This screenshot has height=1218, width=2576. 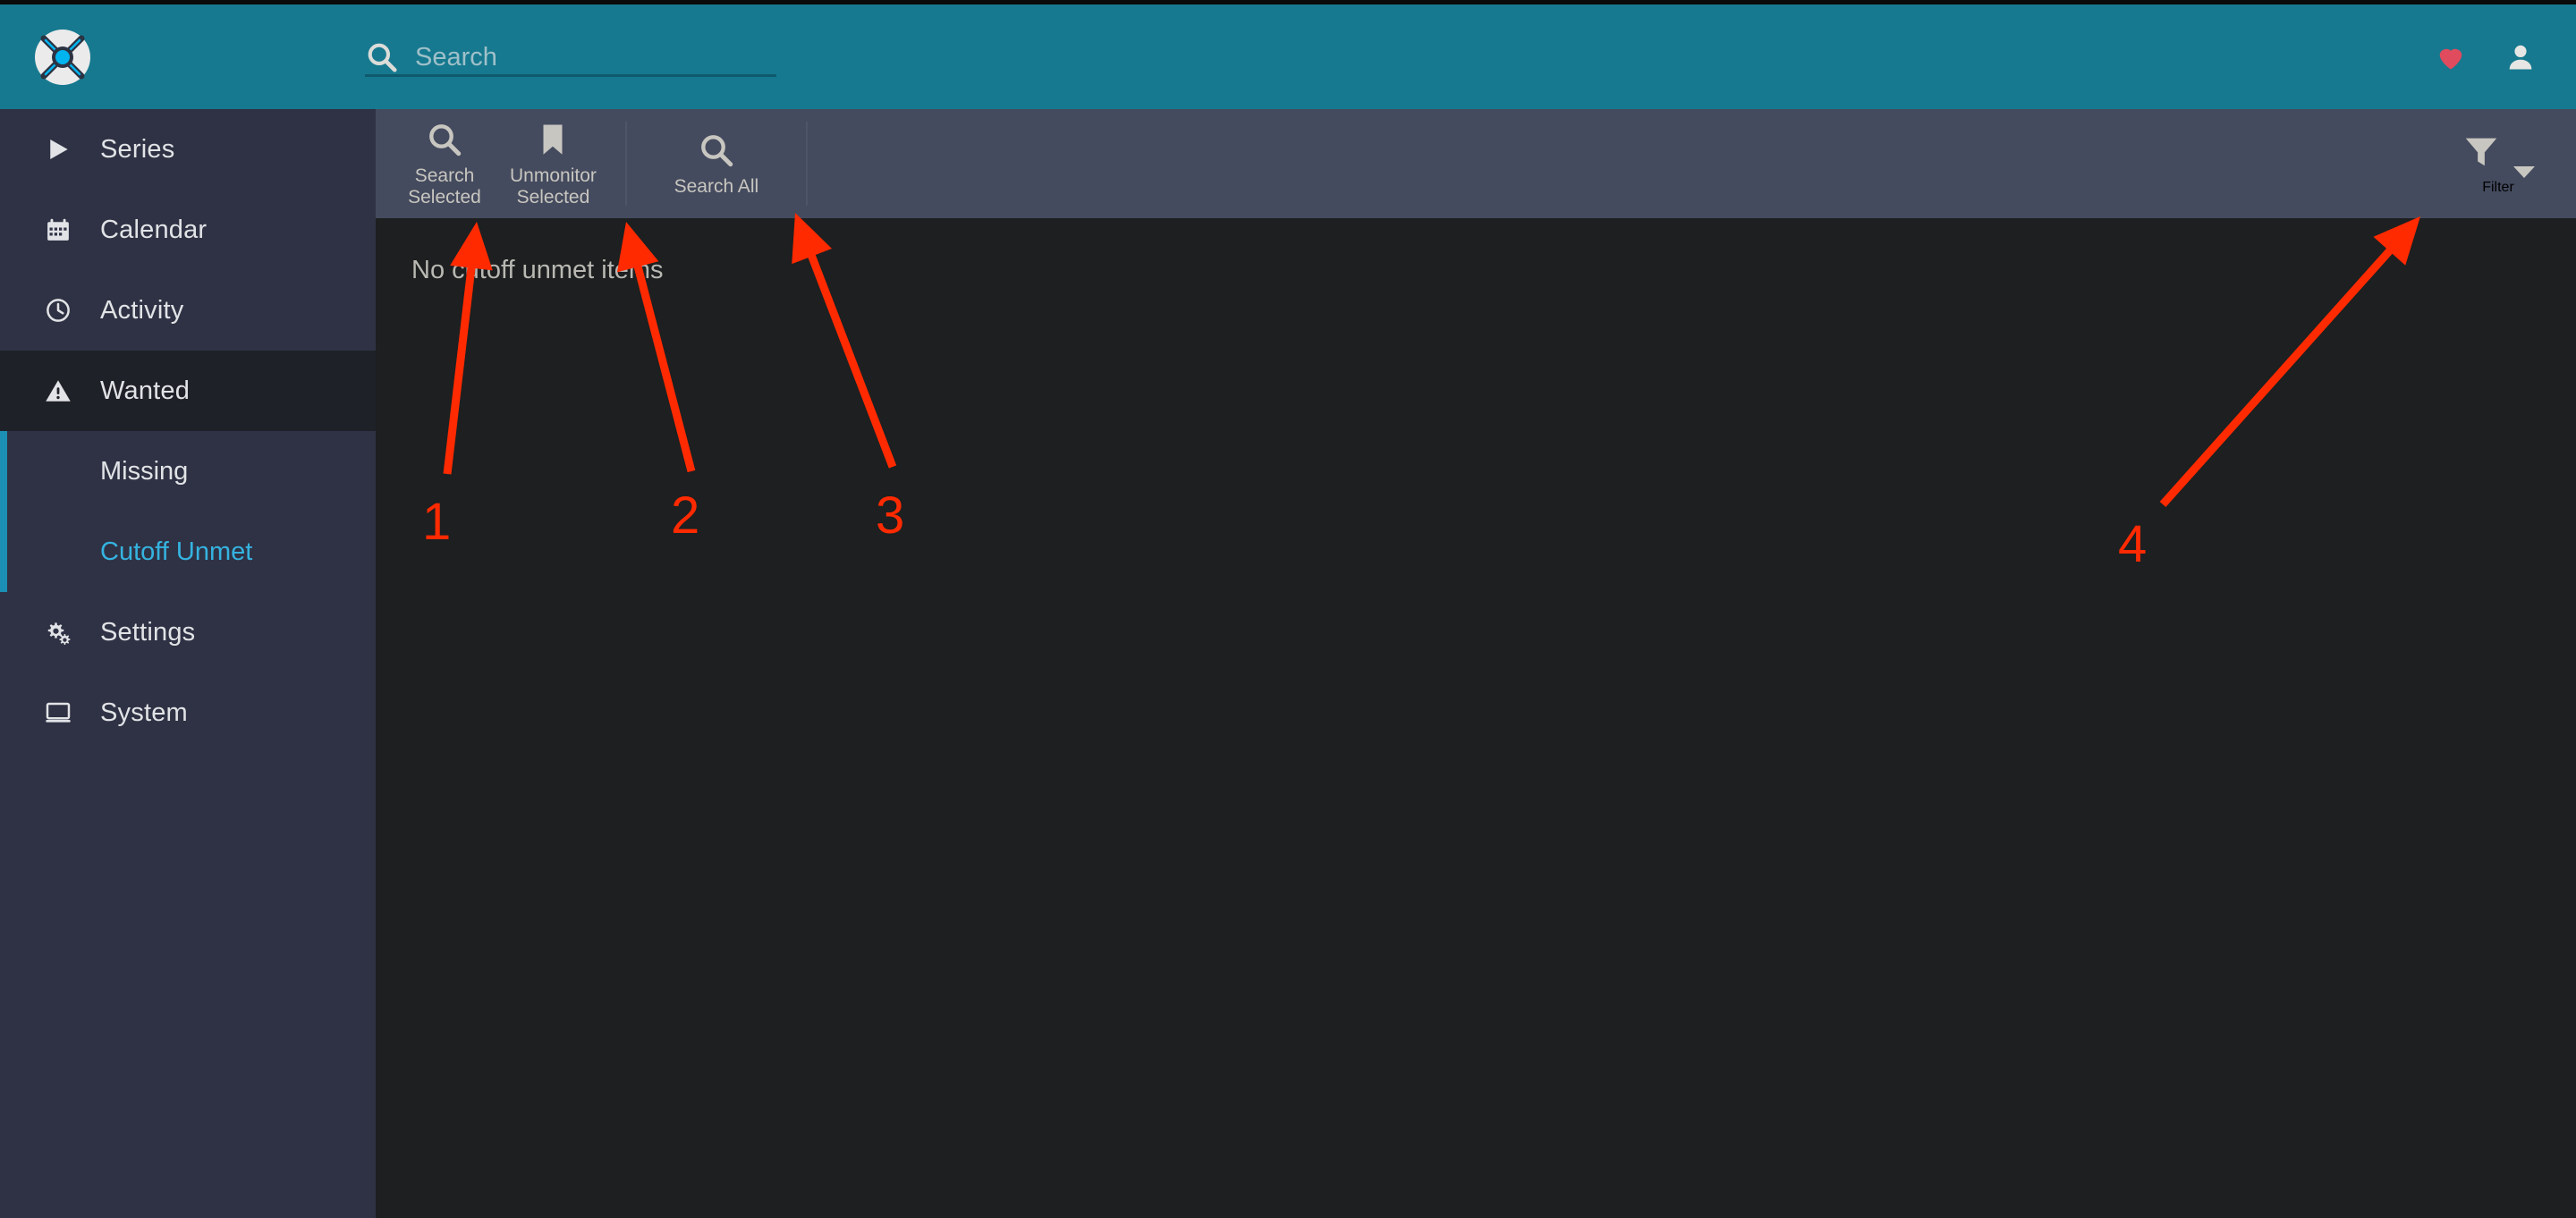 I want to click on search-all-button: Search All, so click(x=716, y=163).